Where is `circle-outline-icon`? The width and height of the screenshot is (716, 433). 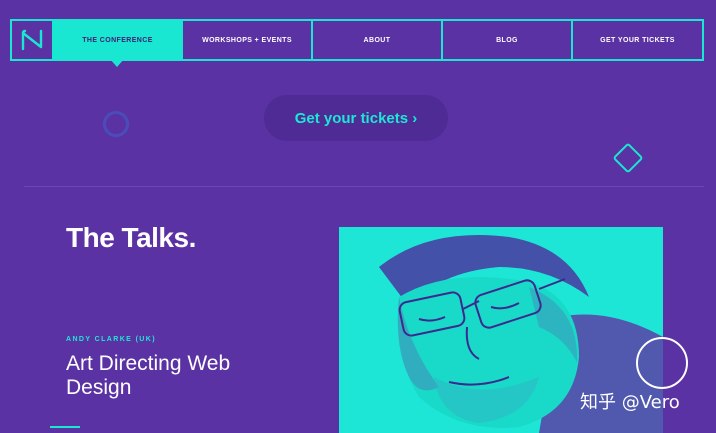 circle-outline-icon is located at coordinates (116, 124).